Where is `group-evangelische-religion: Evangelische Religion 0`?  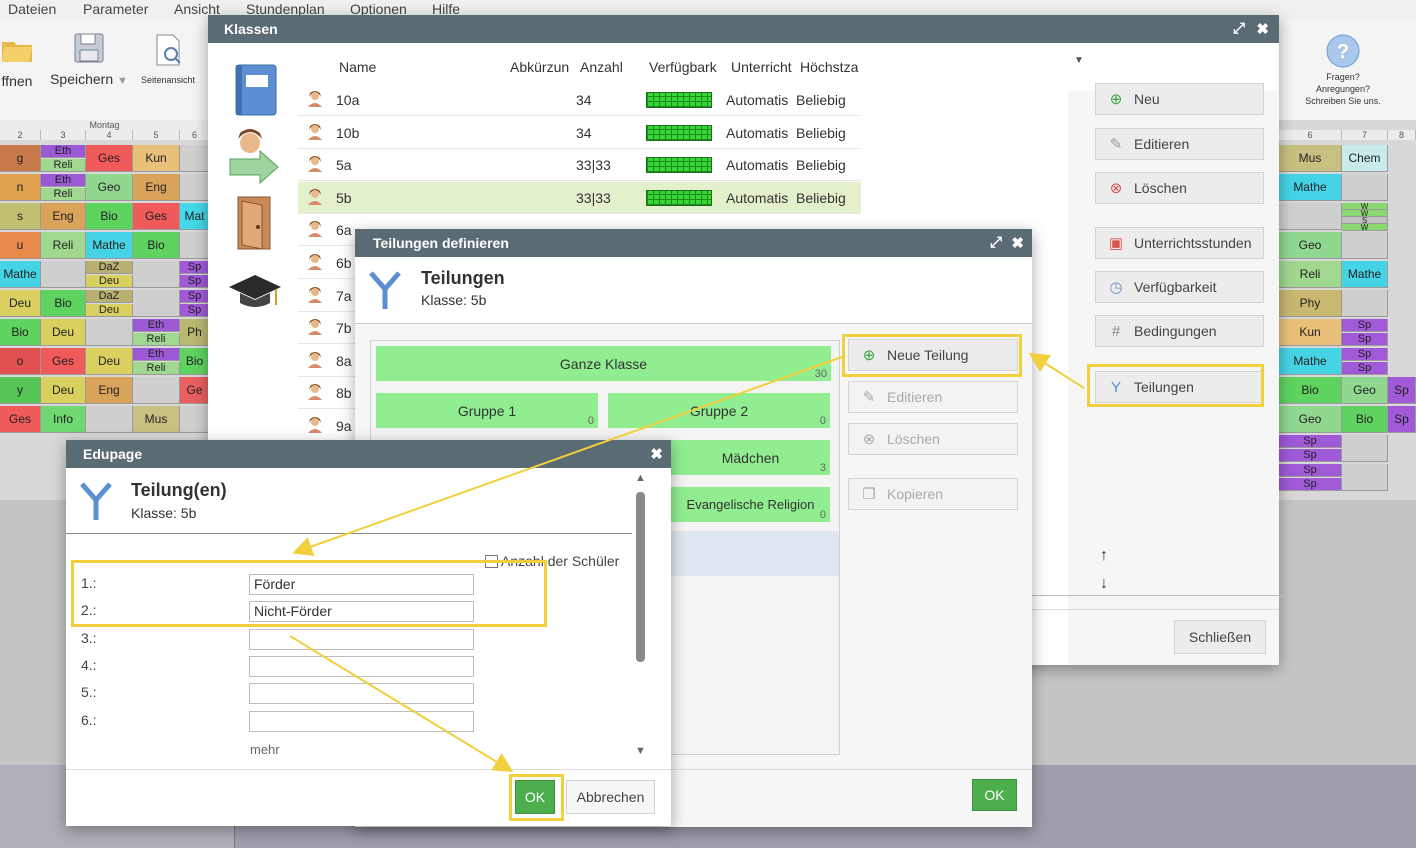 group-evangelische-religion: Evangelische Religion 0 is located at coordinates (750, 504).